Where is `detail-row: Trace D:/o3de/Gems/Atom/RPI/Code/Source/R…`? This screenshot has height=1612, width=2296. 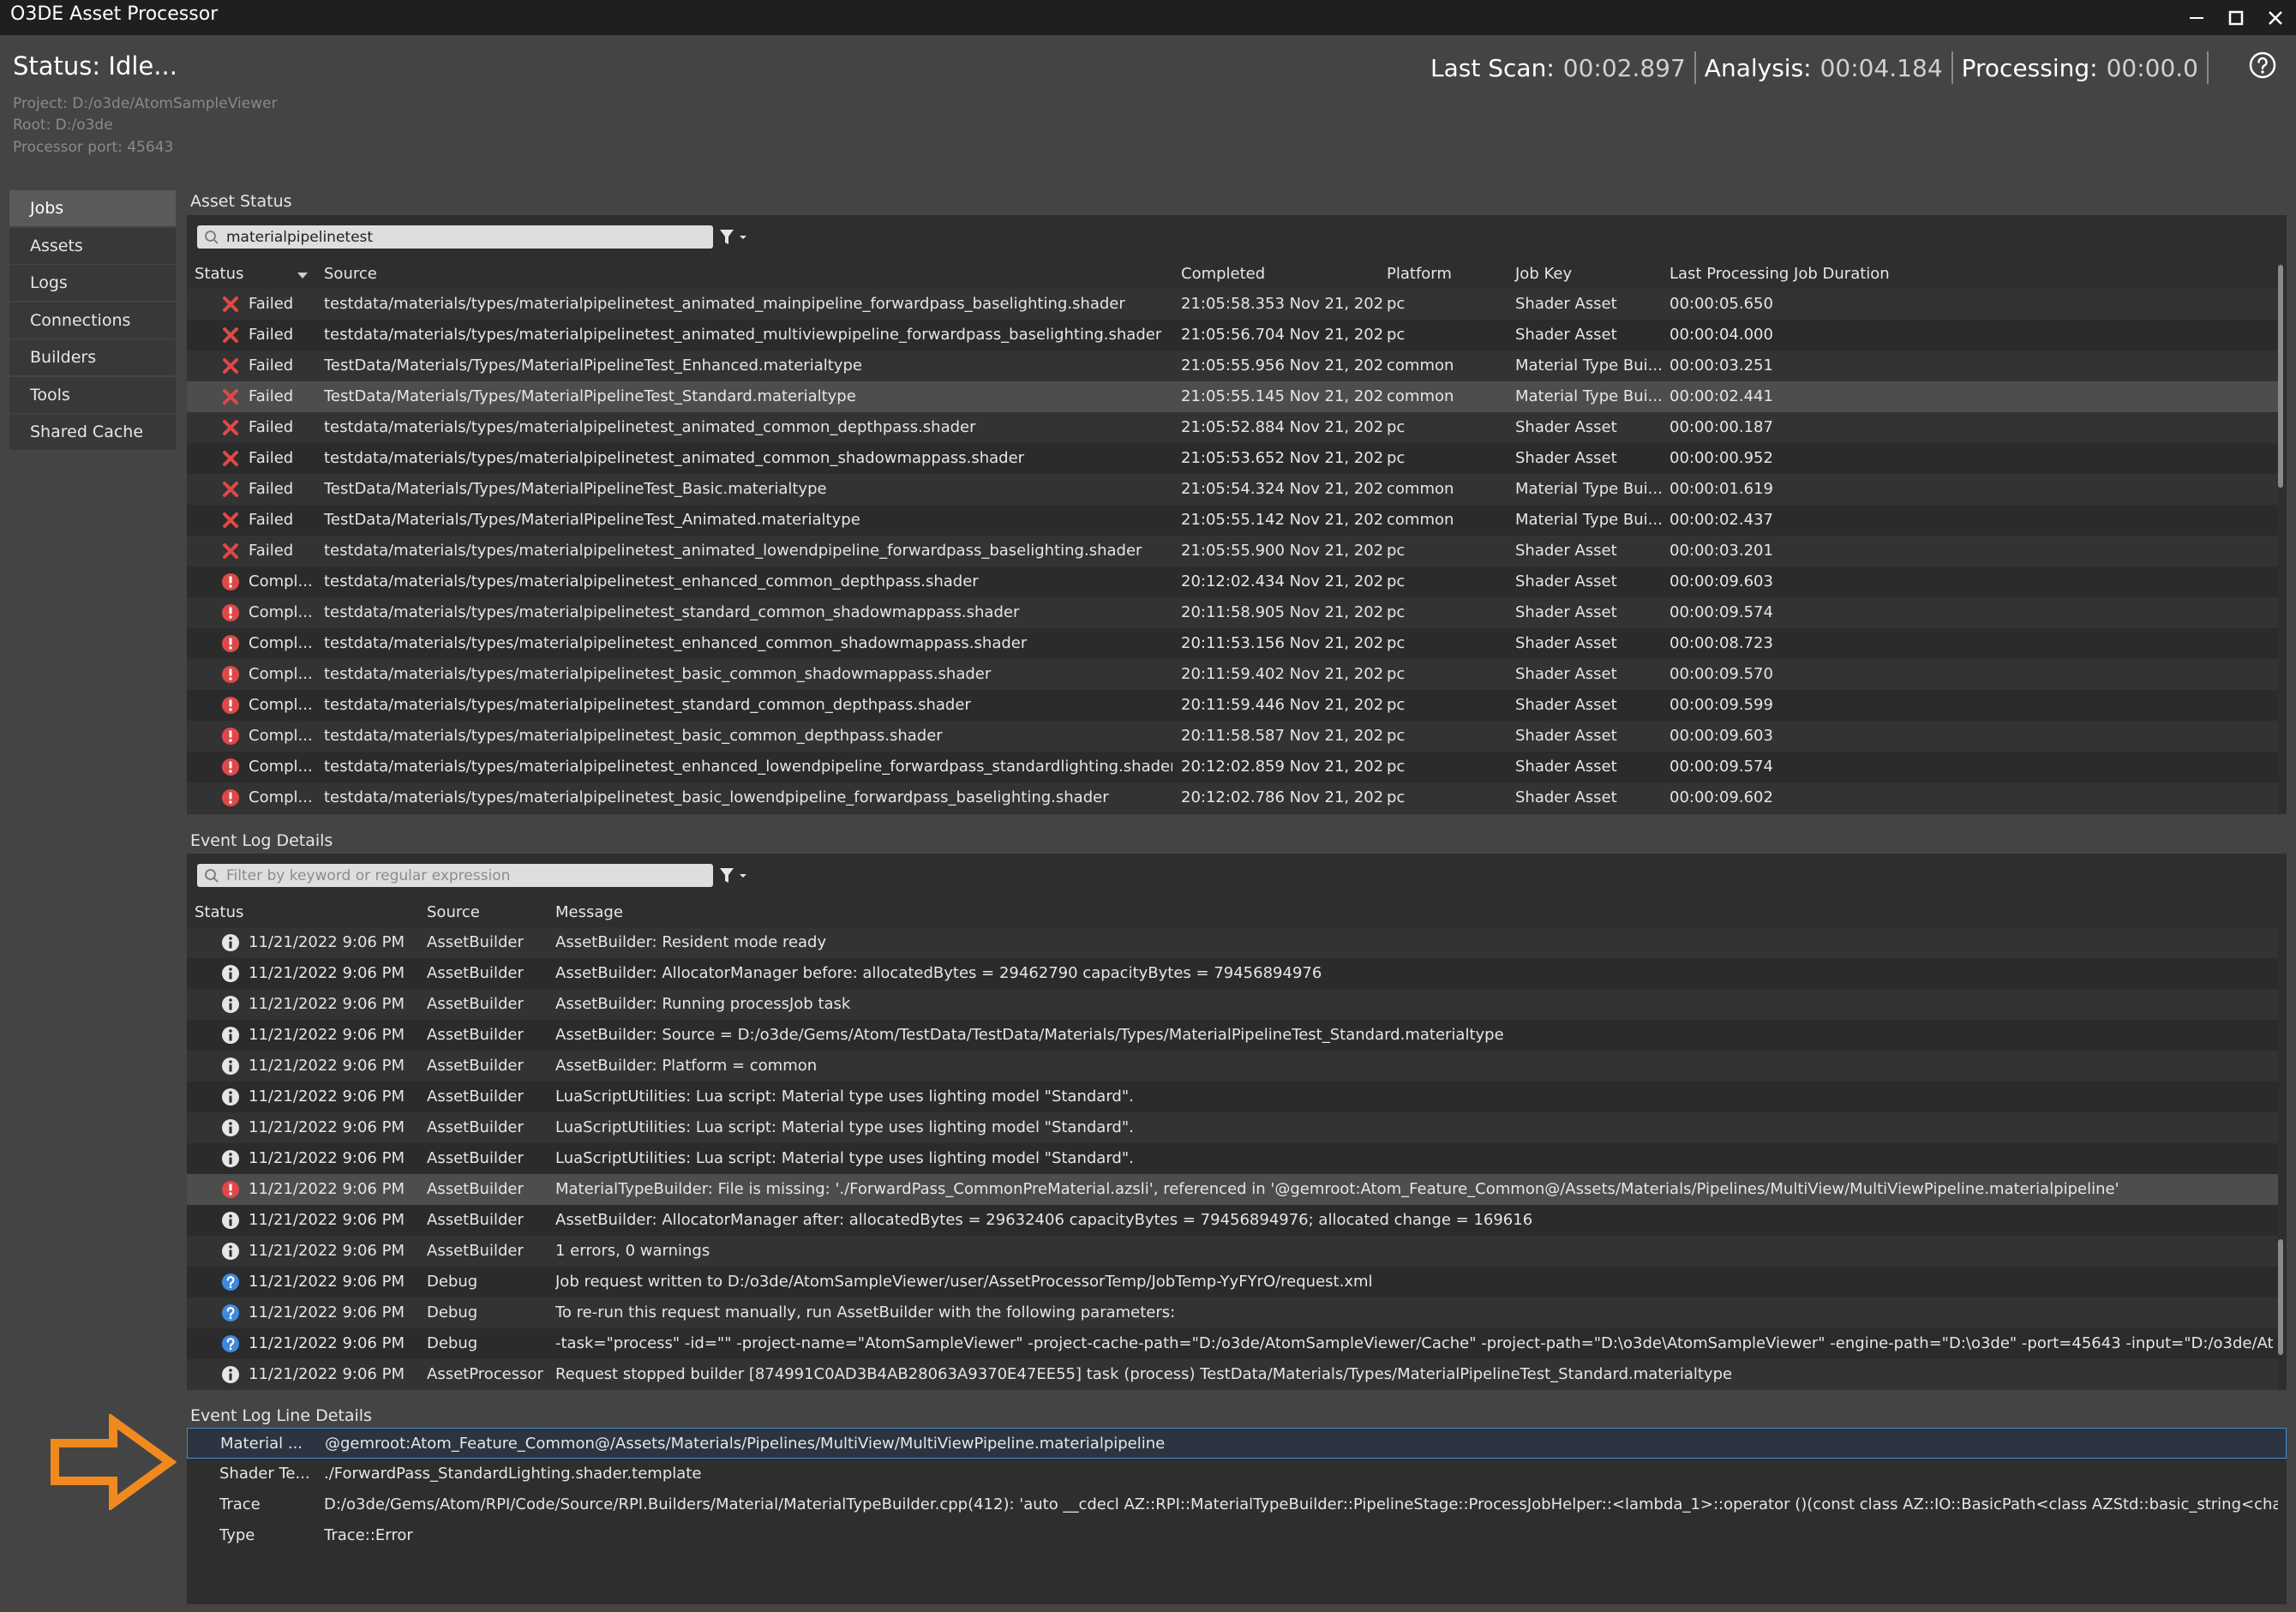 detail-row: Trace D:/o3de/Gems/Atom/RPI/Code/Source/R… is located at coordinates (1237, 1504).